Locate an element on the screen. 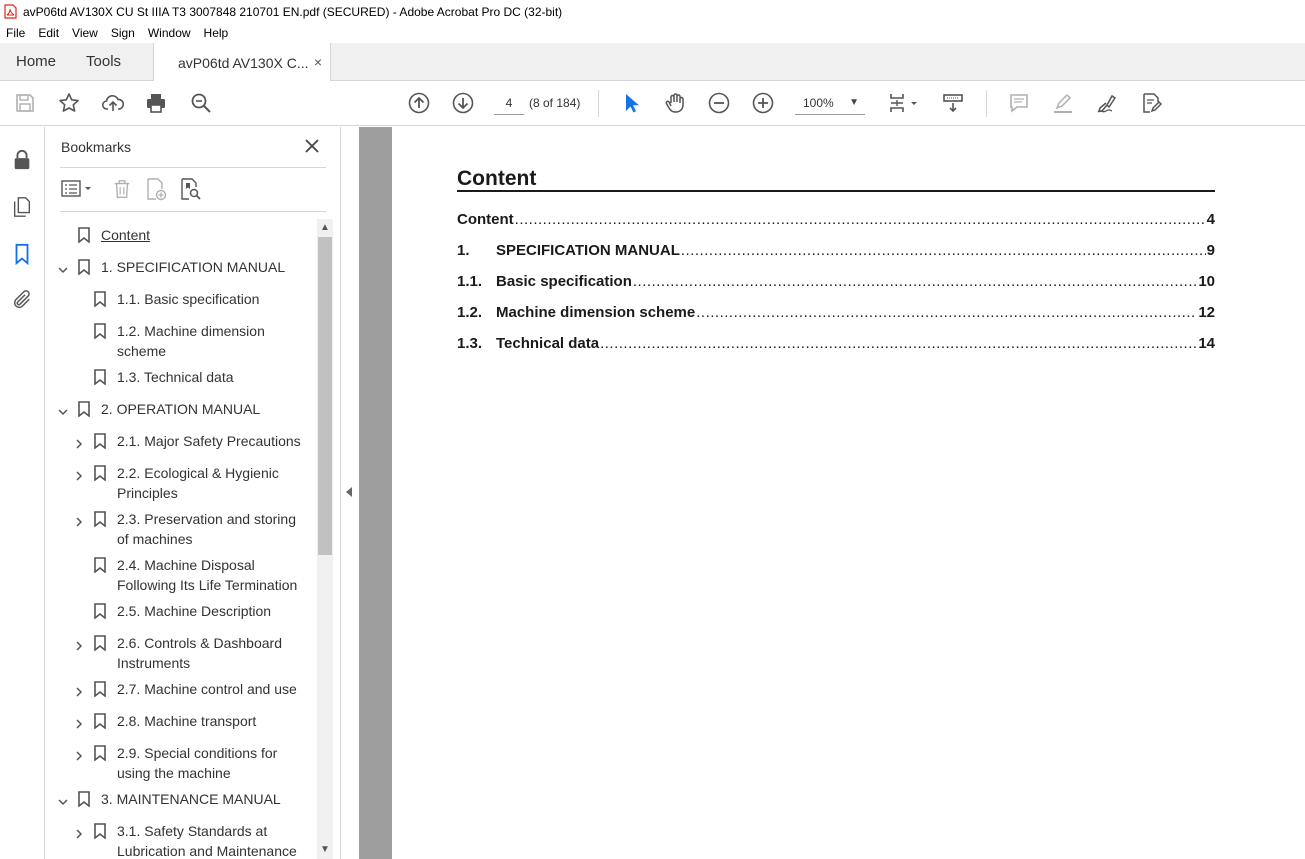  scroll-down-icon: ▼ is located at coordinates (325, 850).